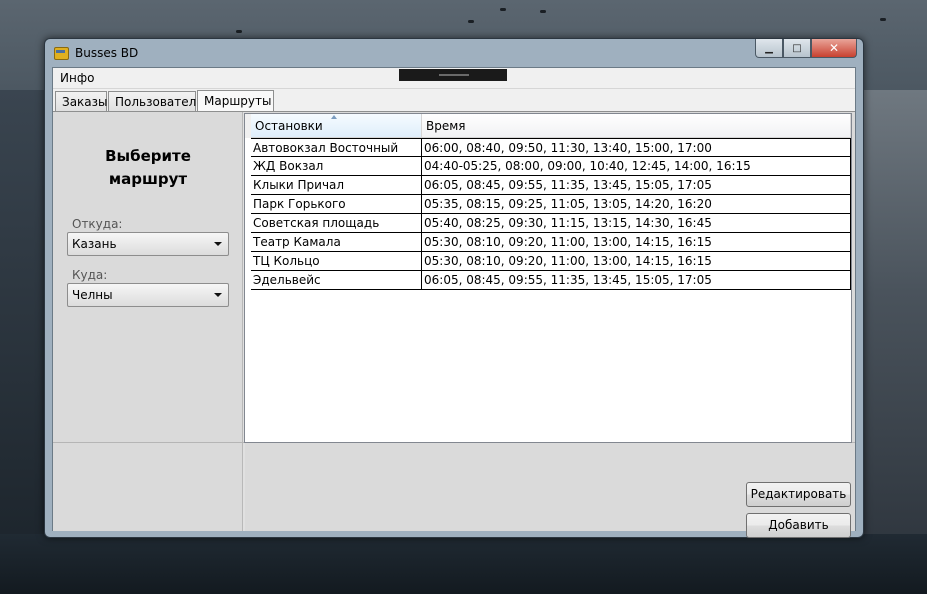 The height and width of the screenshot is (594, 927). Describe the element at coordinates (336, 166) in the screenshot. I see `cell-stop: ЖД Вокзал` at that location.